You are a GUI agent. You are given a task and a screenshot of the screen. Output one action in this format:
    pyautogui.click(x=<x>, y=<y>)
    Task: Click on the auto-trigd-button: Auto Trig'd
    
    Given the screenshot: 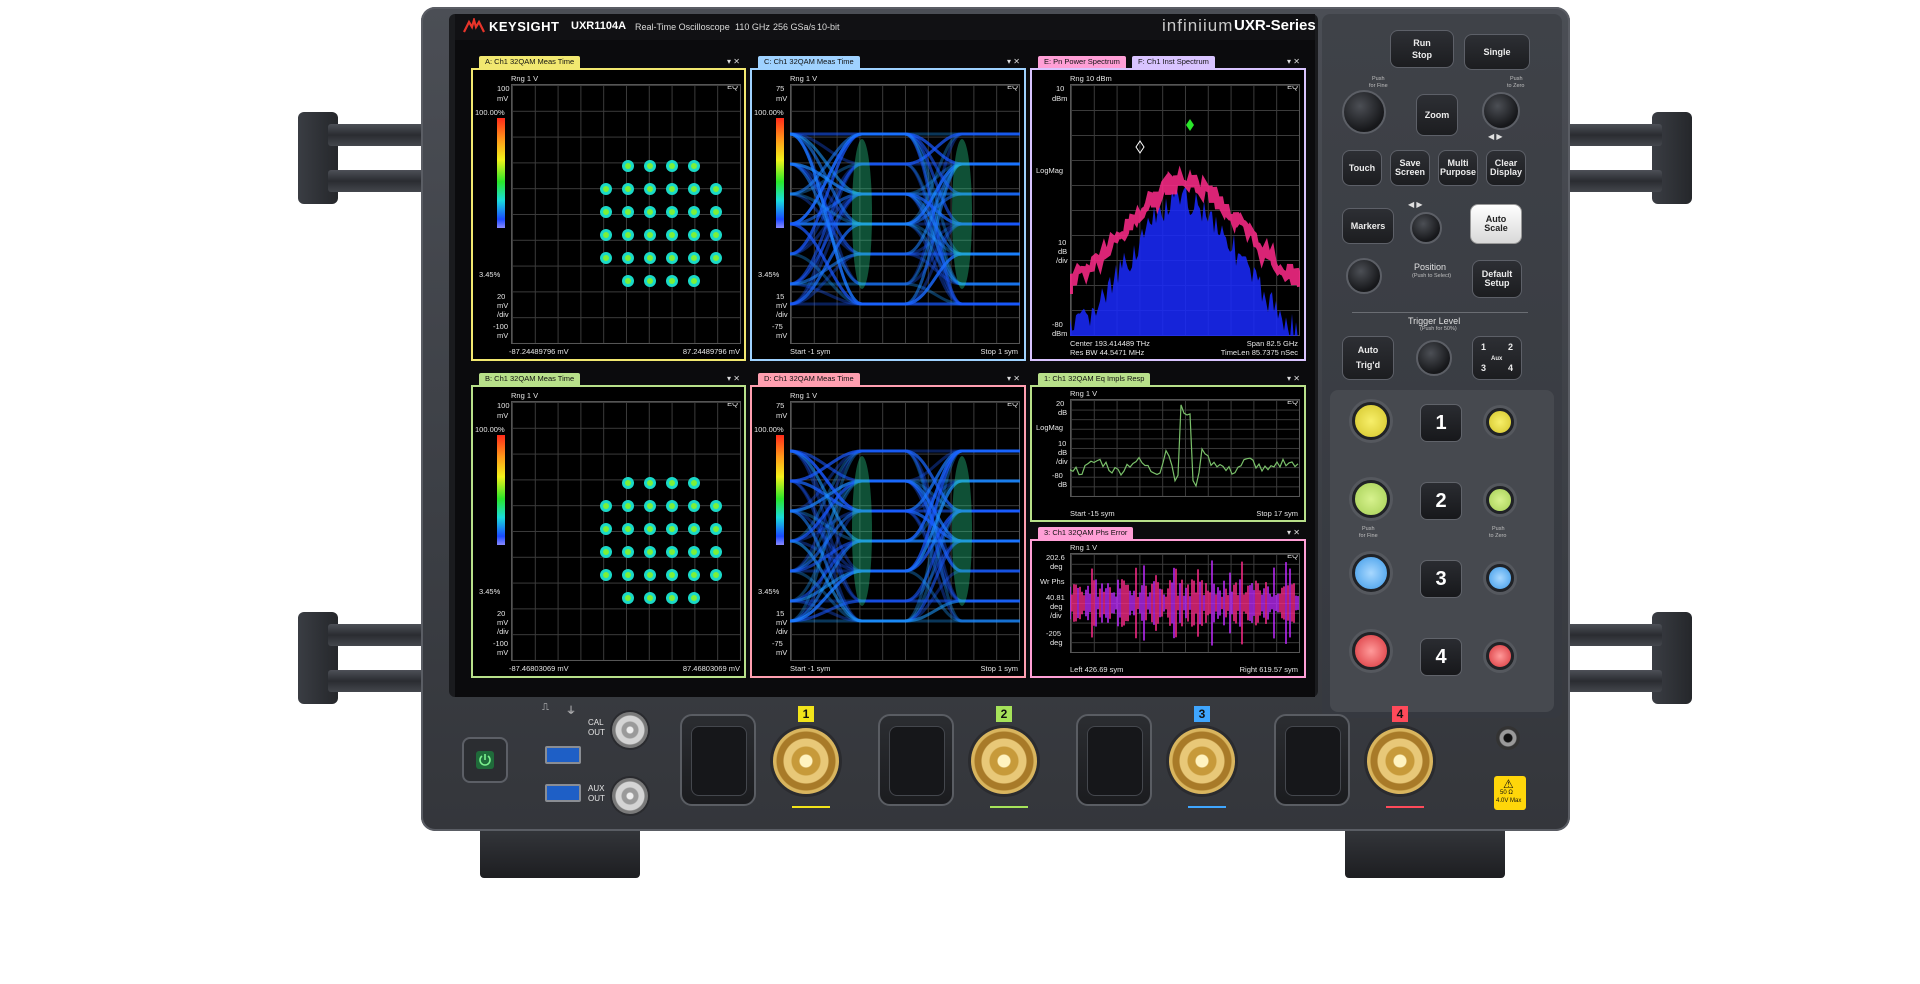 What is the action you would take?
    pyautogui.click(x=1368, y=358)
    